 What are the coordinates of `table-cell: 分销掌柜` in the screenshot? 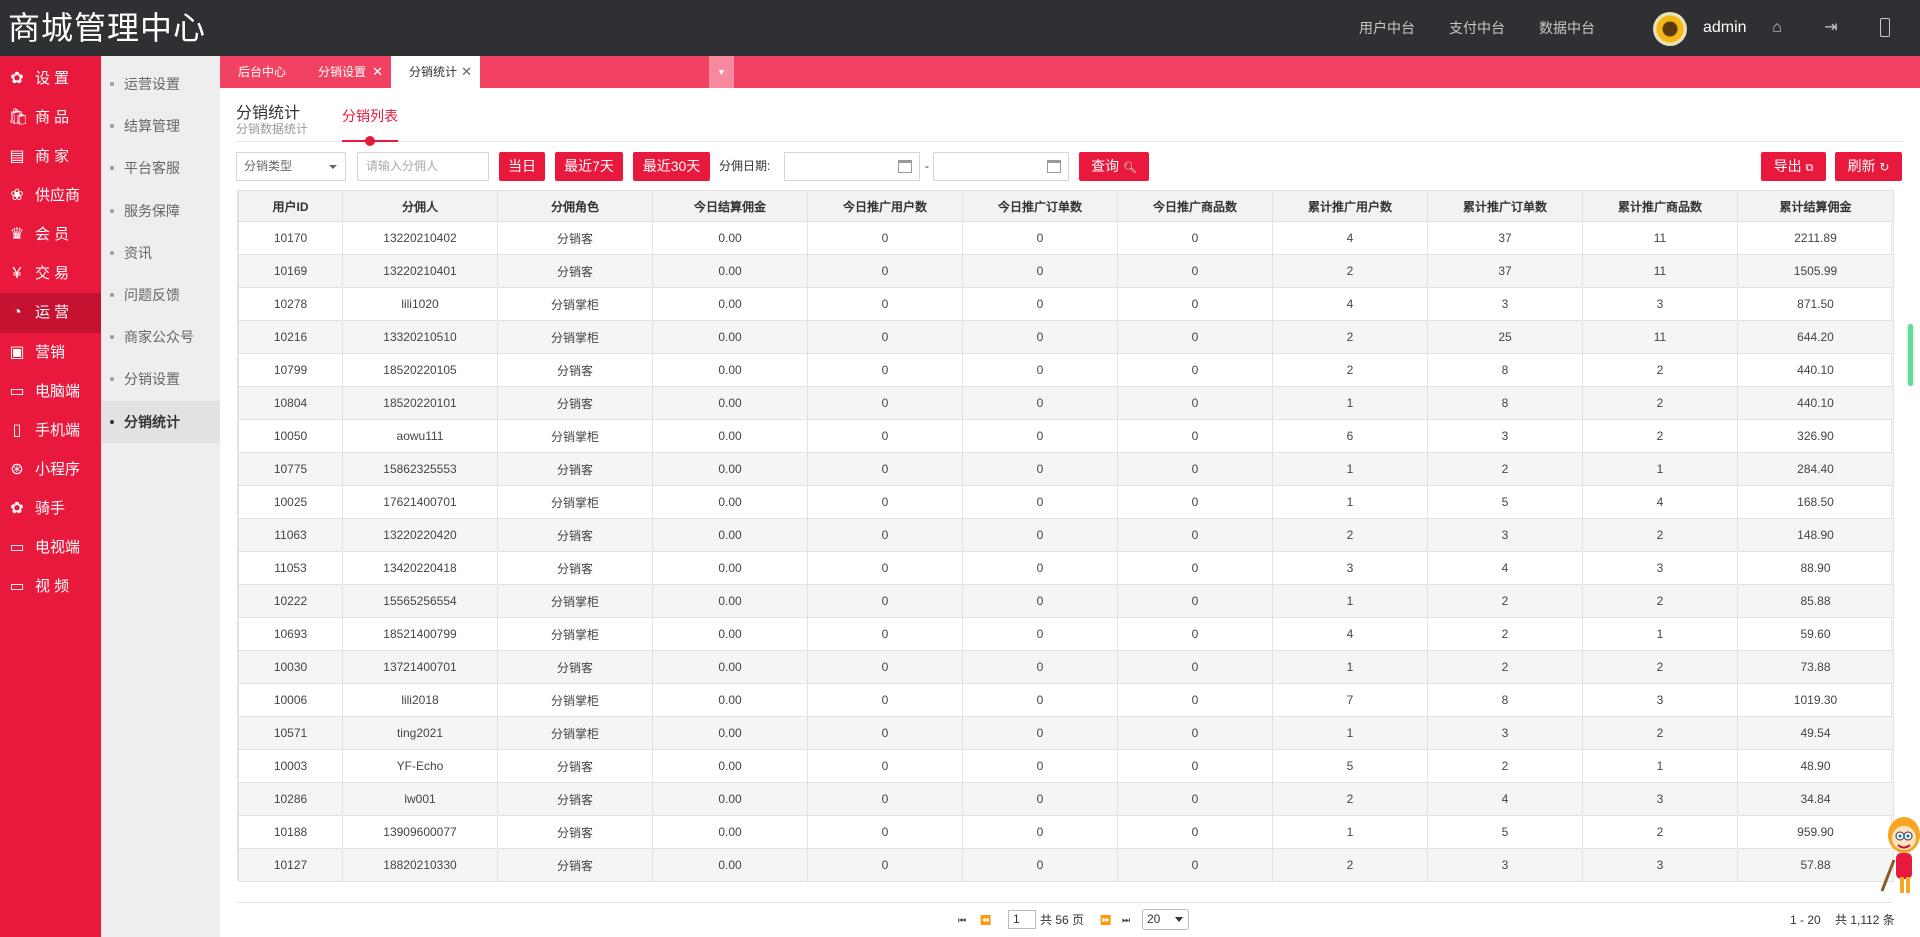 It's located at (575, 700).